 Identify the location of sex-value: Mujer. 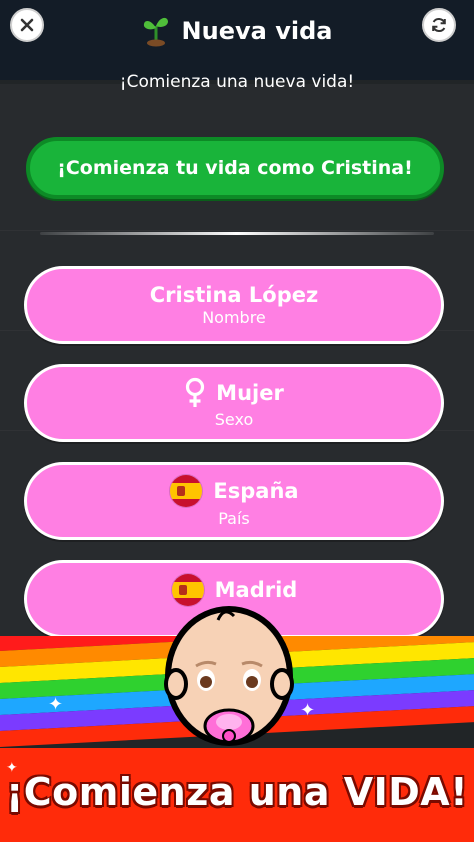
(250, 392).